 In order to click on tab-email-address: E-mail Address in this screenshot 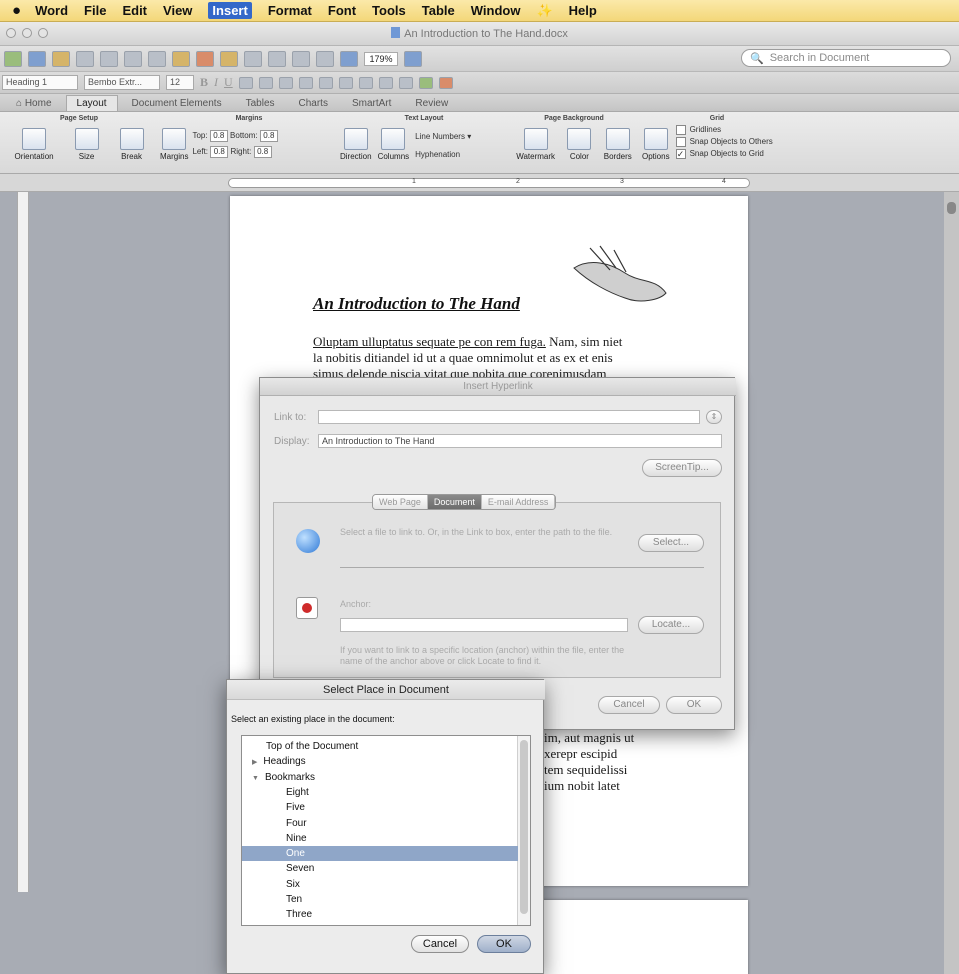, I will do `click(518, 502)`.